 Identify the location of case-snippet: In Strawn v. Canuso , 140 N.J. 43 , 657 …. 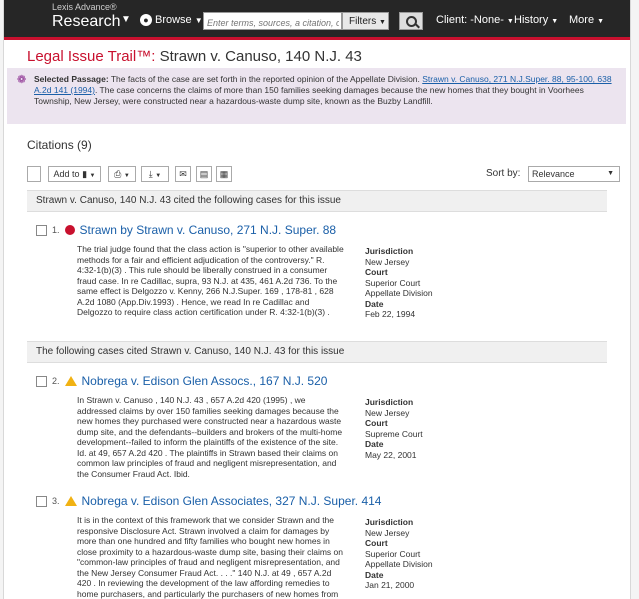
(210, 437).